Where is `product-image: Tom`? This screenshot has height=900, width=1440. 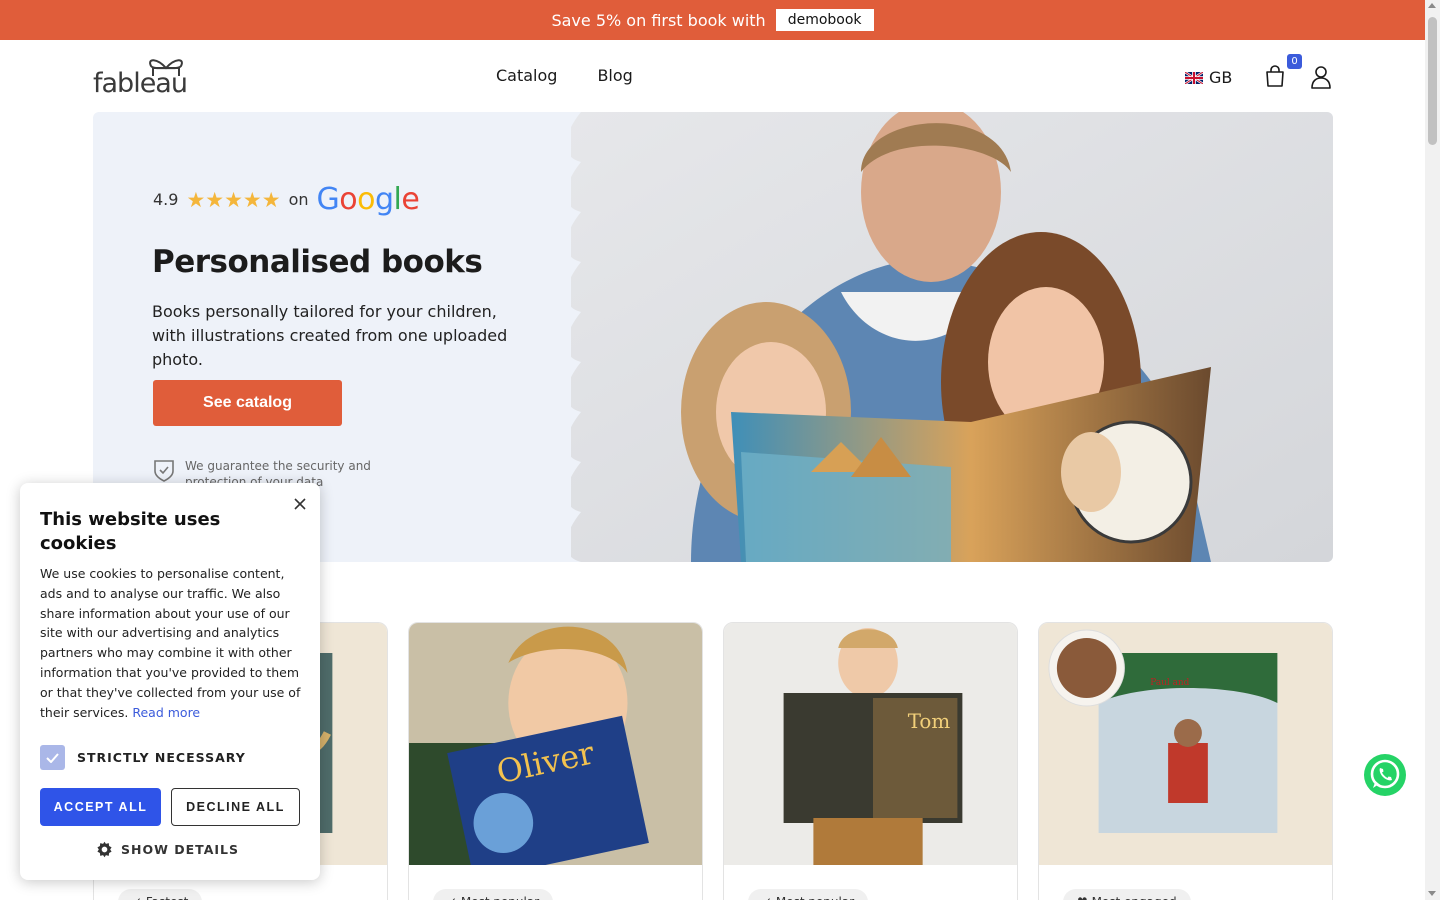 product-image: Tom is located at coordinates (870, 744).